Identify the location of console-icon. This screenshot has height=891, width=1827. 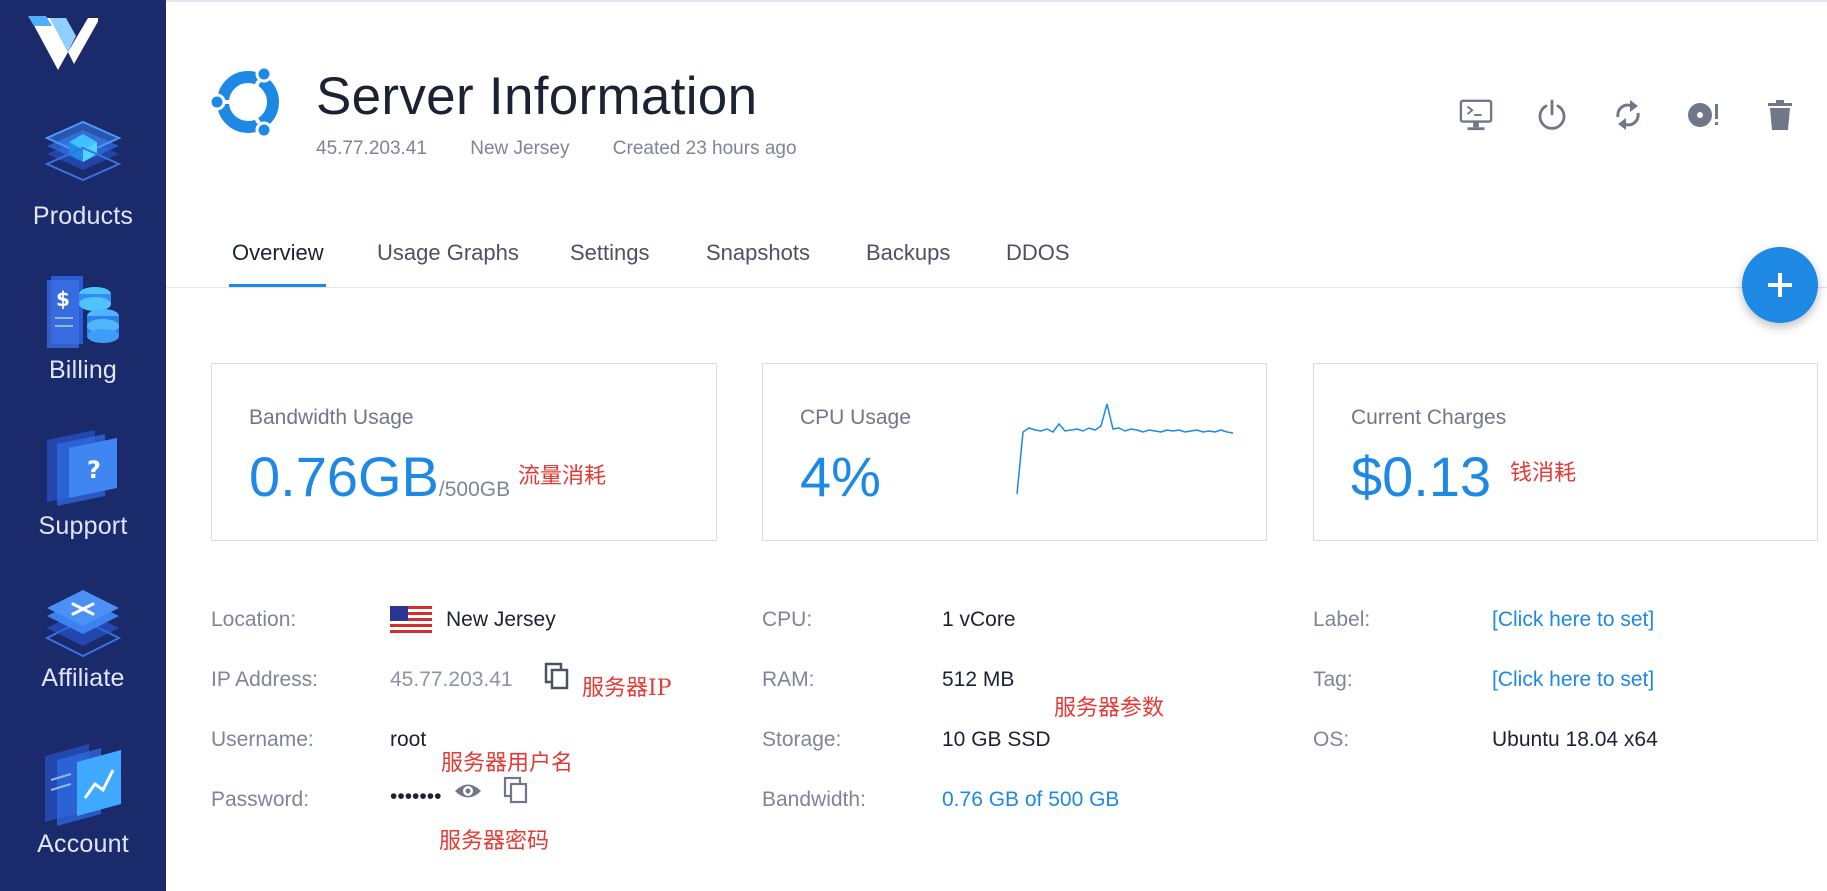
(1476, 115).